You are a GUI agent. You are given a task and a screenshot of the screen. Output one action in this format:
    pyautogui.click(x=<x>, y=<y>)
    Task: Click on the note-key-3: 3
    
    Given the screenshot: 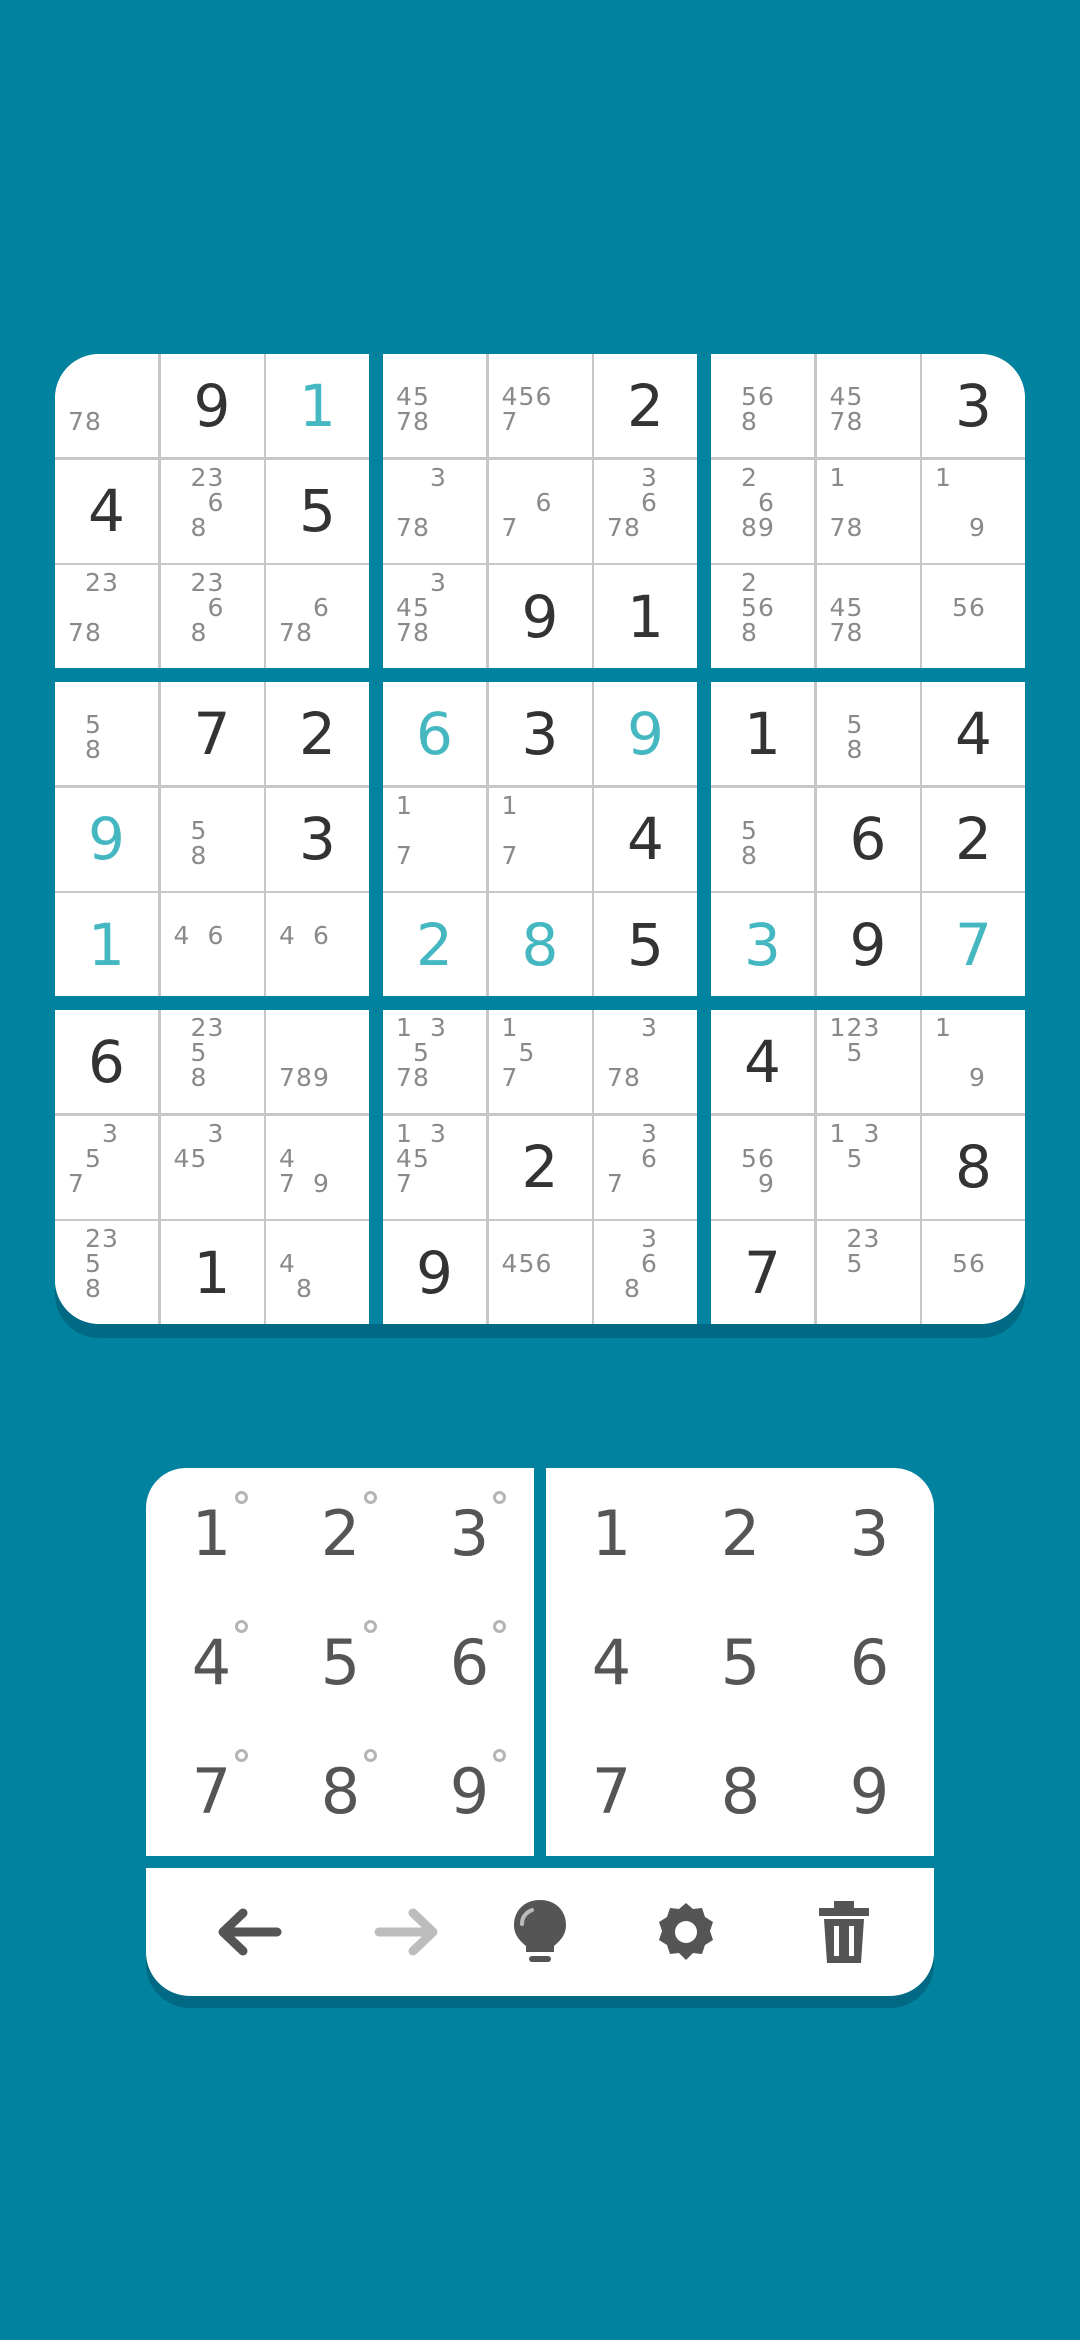 What is the action you would take?
    pyautogui.click(x=469, y=1533)
    